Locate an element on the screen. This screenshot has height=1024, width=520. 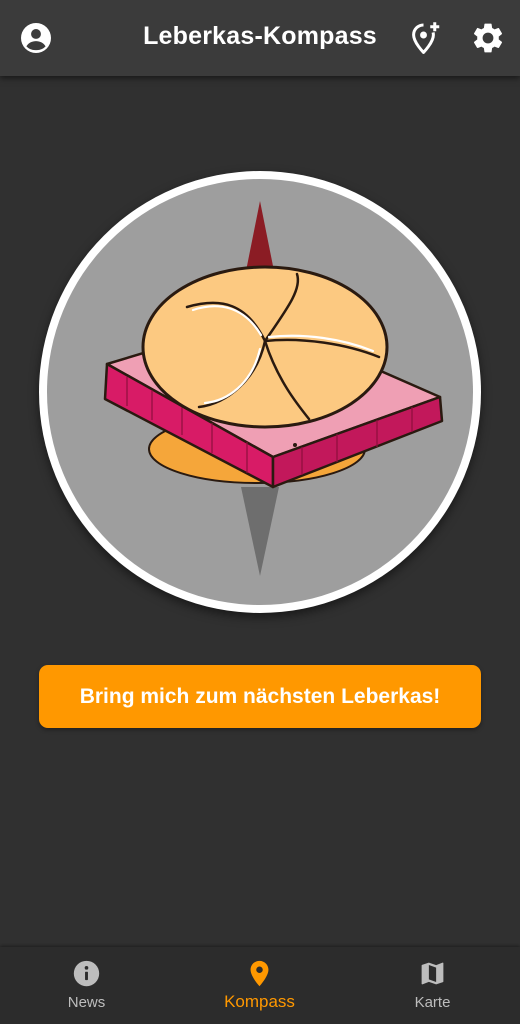
location-pin-icon is located at coordinates (259, 973).